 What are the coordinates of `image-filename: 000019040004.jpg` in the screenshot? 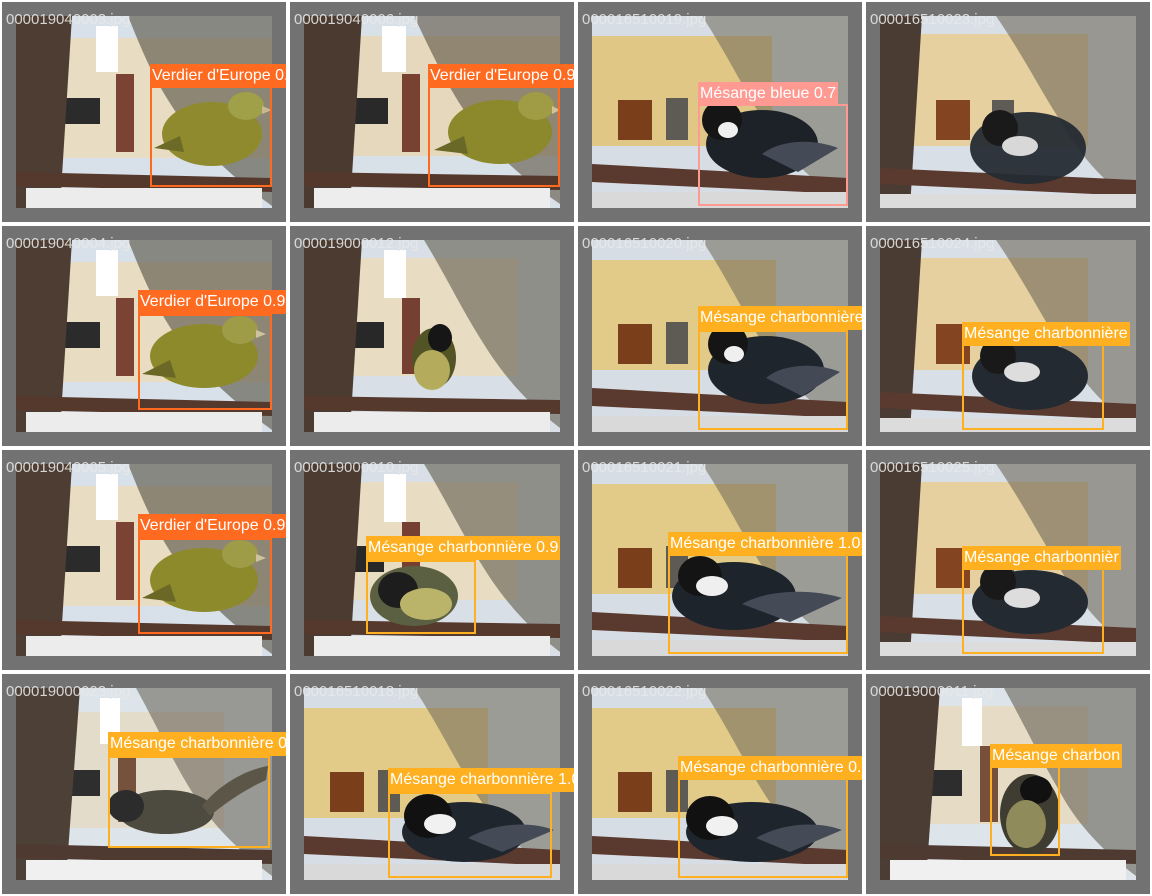 It's located at (68, 243).